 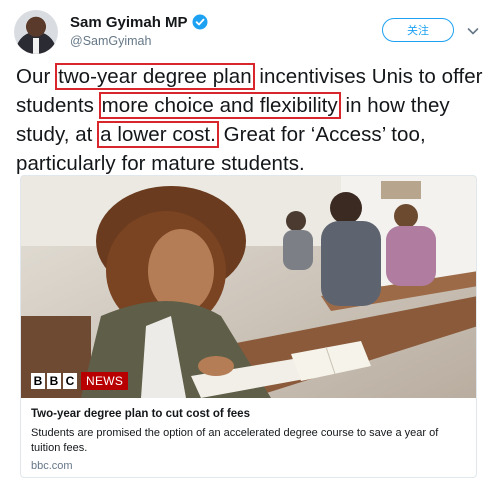 I want to click on bbc-logo-letter: C, so click(x=70, y=381).